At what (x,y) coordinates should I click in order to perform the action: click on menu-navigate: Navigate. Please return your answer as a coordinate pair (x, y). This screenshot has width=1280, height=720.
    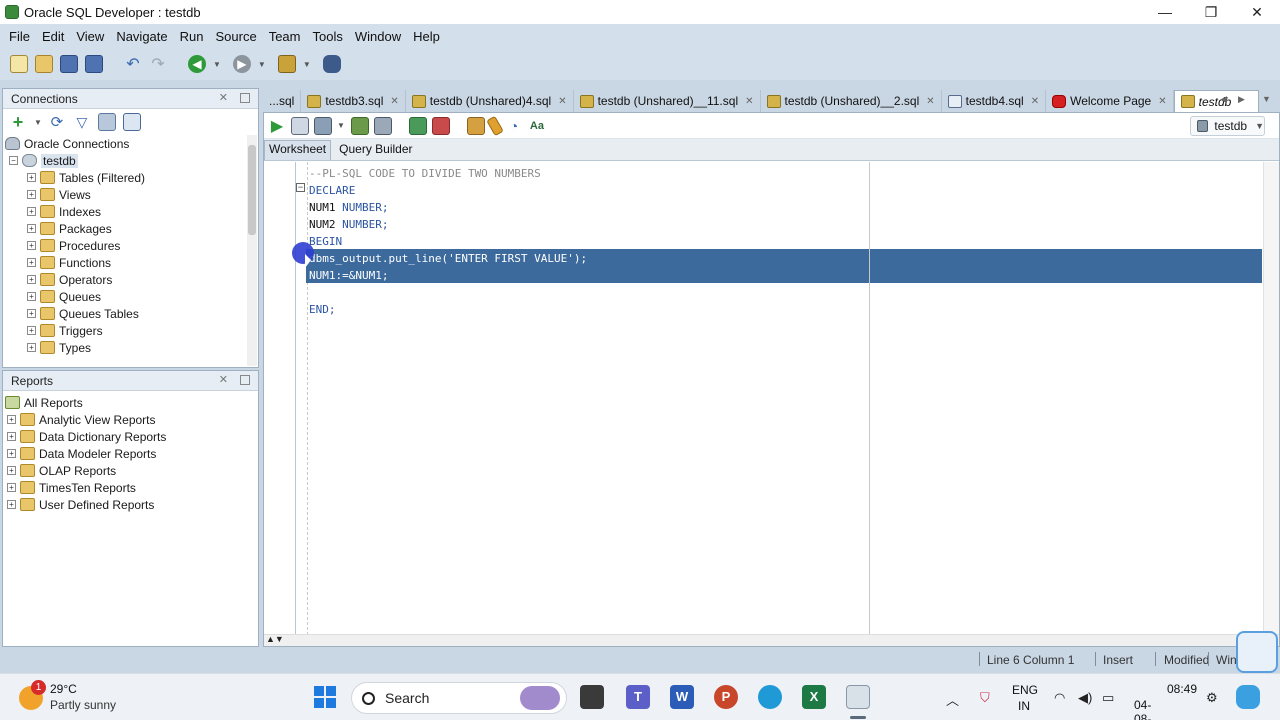
    Looking at the image, I should click on (141, 36).